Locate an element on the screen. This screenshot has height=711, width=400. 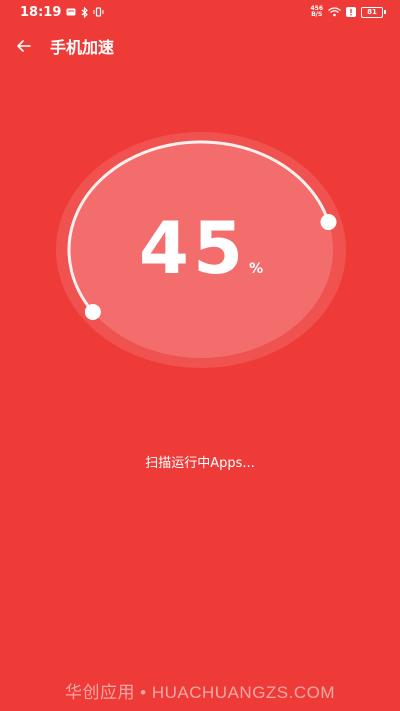
network-speed: 456 B/S is located at coordinates (316, 12).